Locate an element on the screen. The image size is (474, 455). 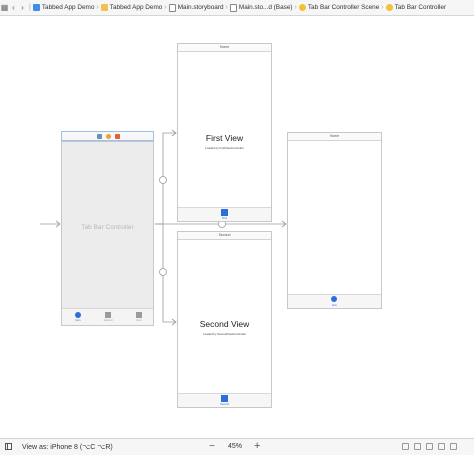
breadcrumb-label: Main.sto...d (Base) is located at coordinates (265, 7).